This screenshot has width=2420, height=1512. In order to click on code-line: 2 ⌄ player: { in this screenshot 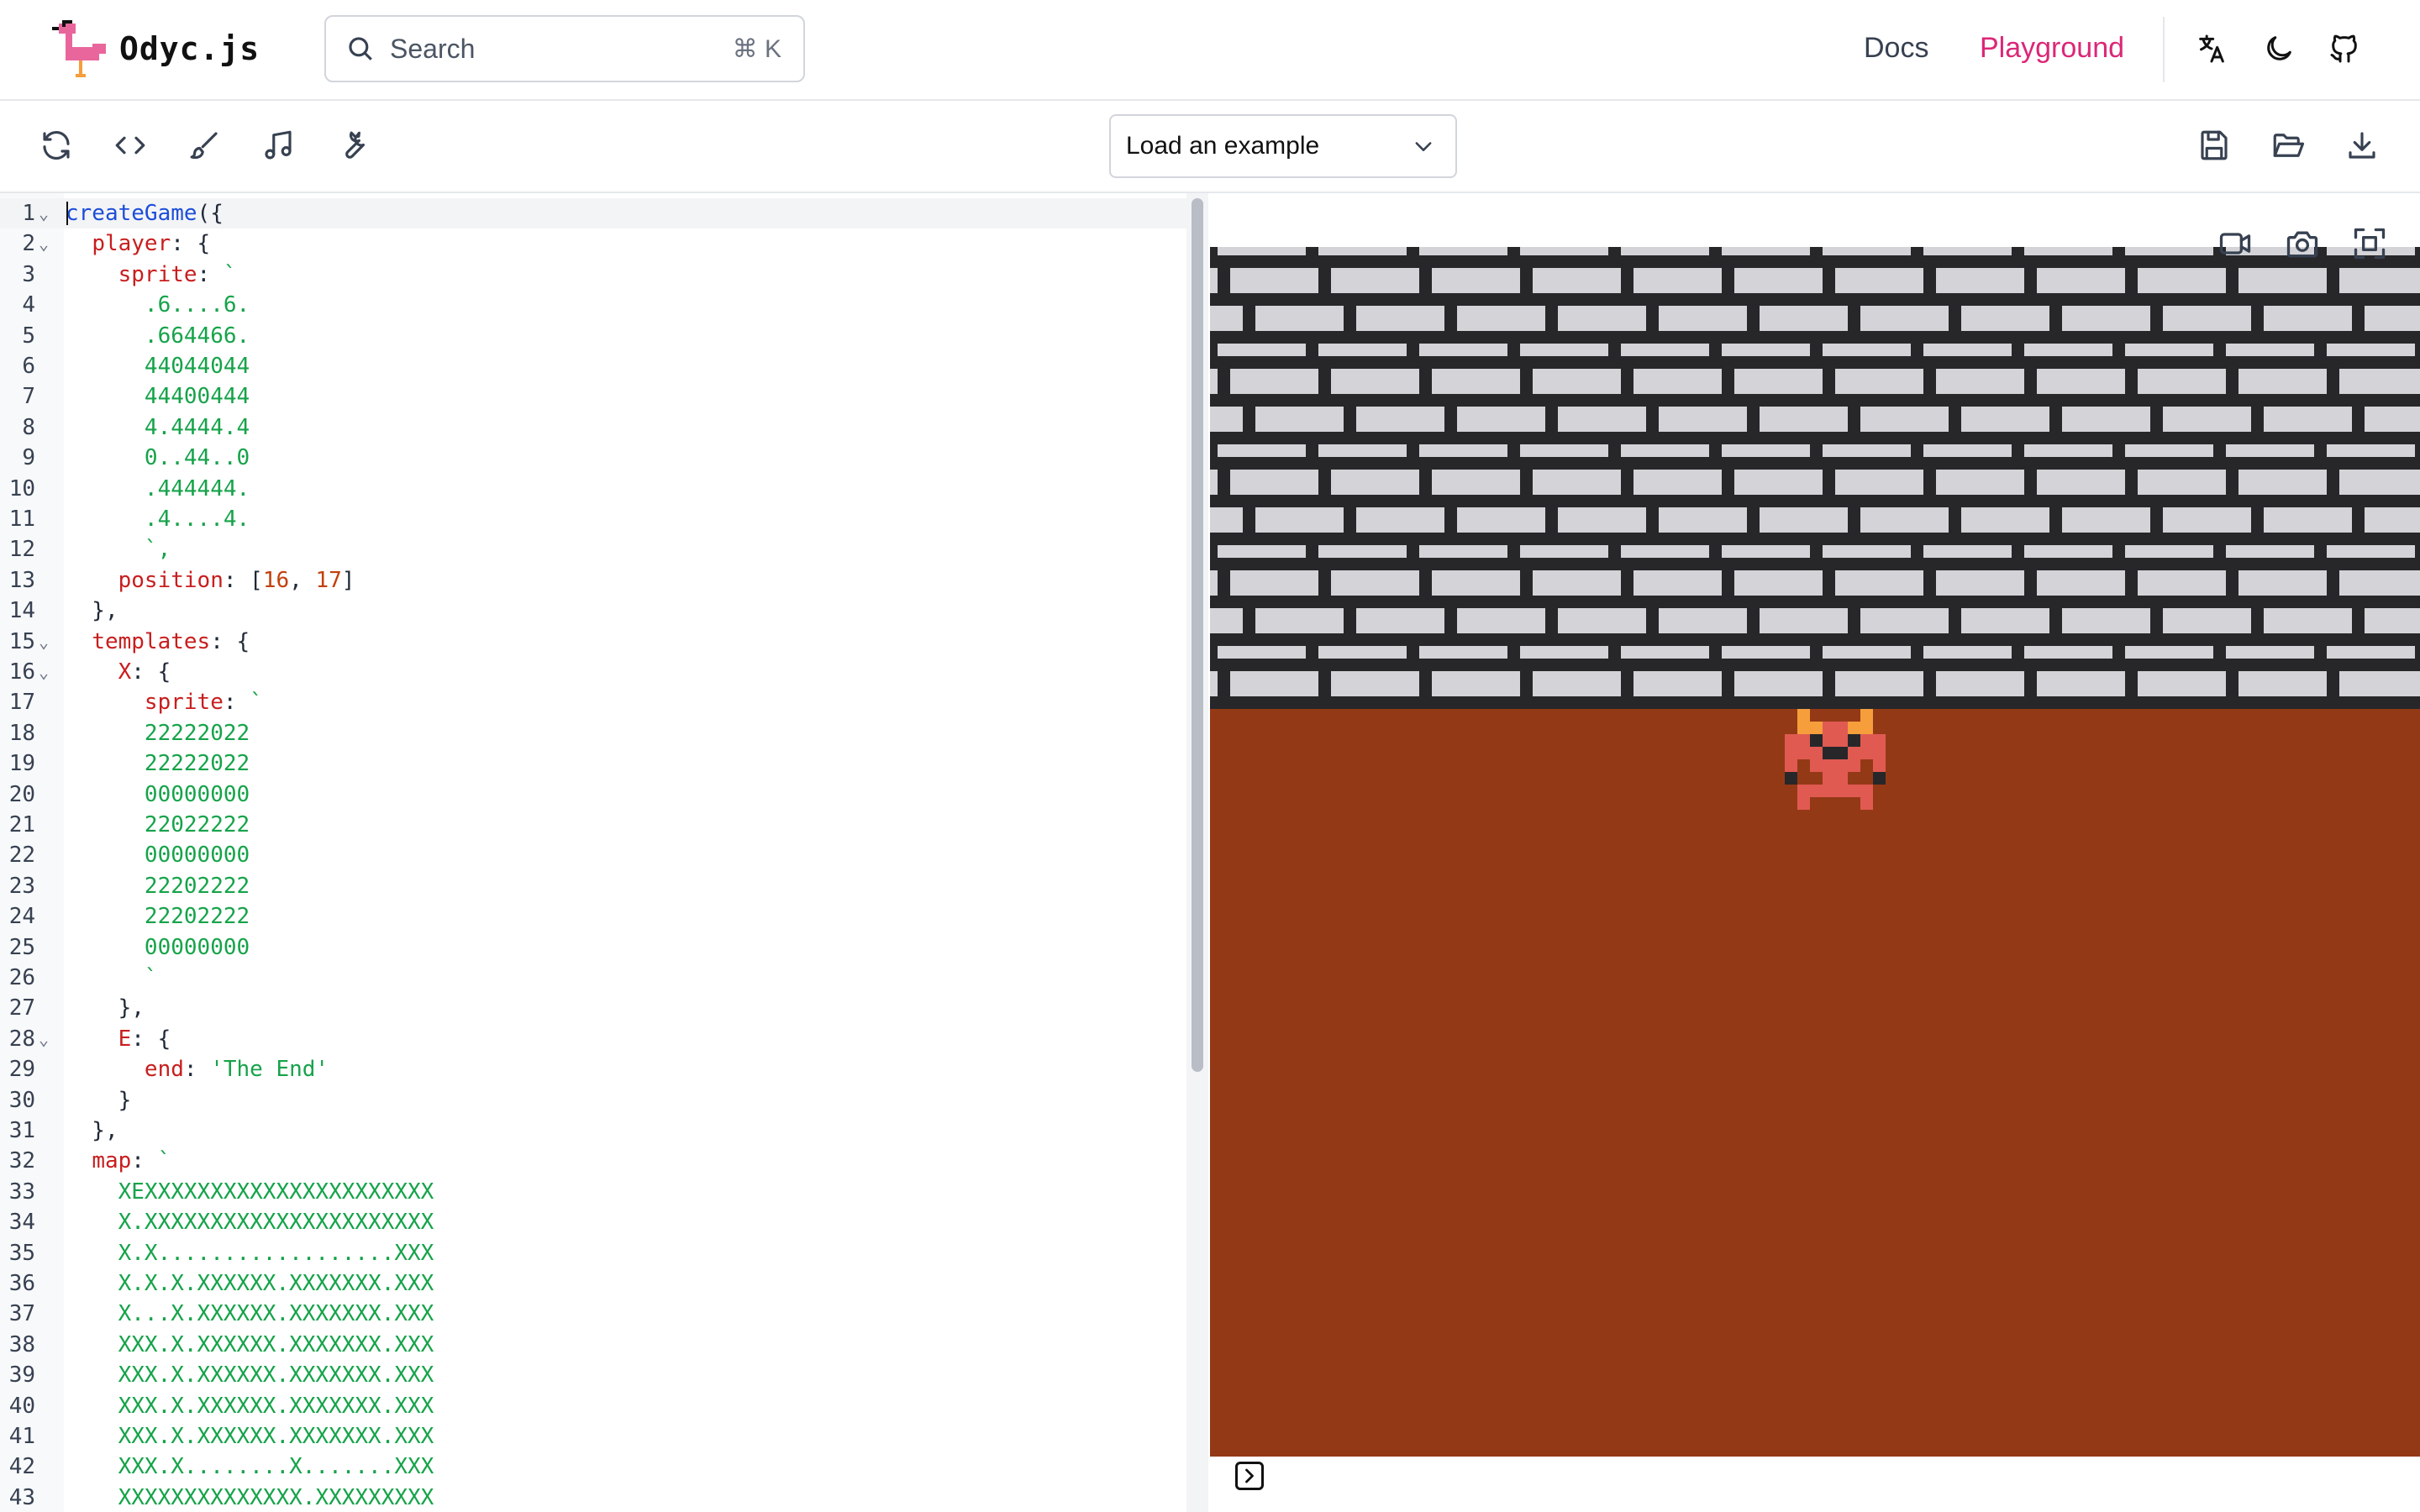, I will do `click(588, 243)`.